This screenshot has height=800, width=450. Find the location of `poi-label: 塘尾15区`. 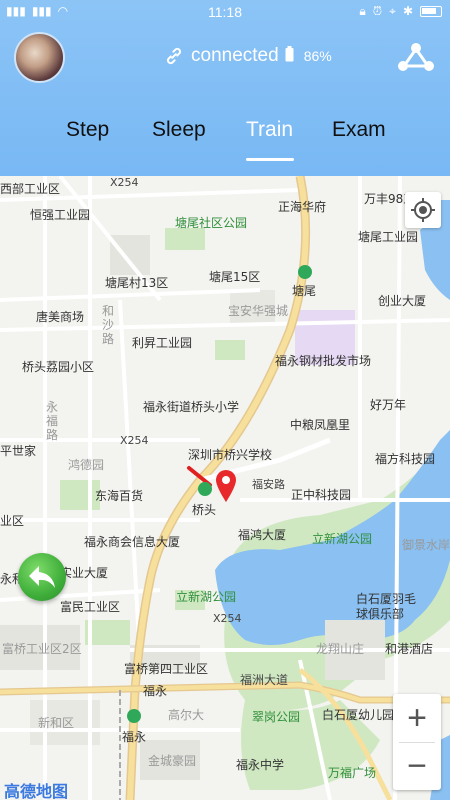

poi-label: 塘尾15区 is located at coordinates (235, 277).